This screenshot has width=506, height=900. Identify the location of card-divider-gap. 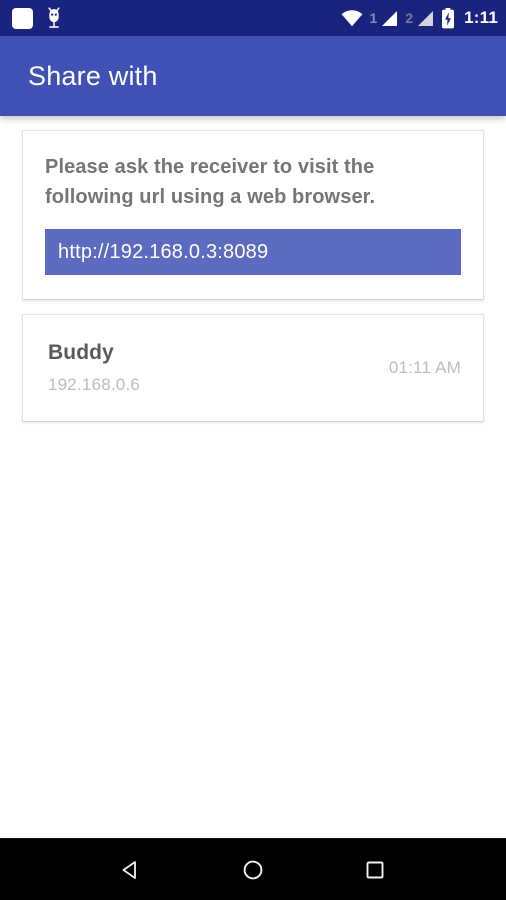
(253, 307).